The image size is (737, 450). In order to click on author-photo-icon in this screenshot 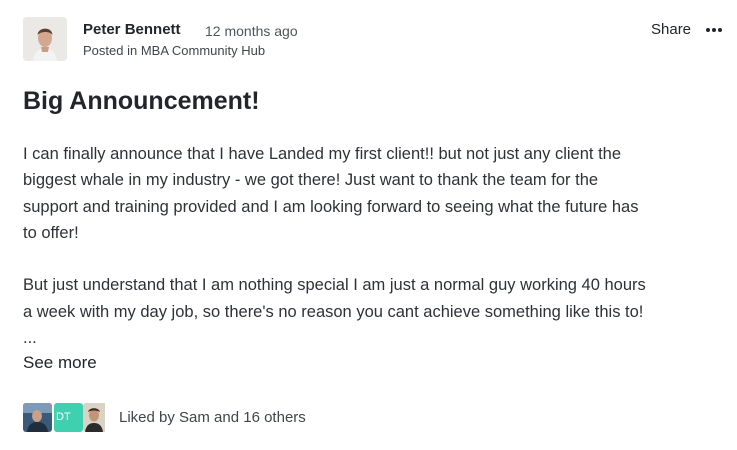, I will do `click(45, 39)`.